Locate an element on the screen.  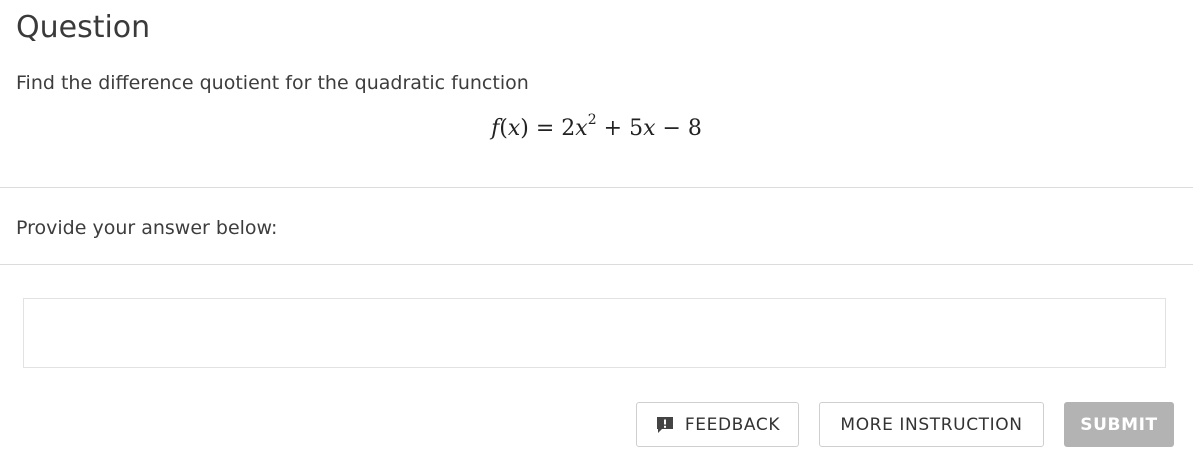
feedback-button-label: FEEDBACK is located at coordinates (732, 424).